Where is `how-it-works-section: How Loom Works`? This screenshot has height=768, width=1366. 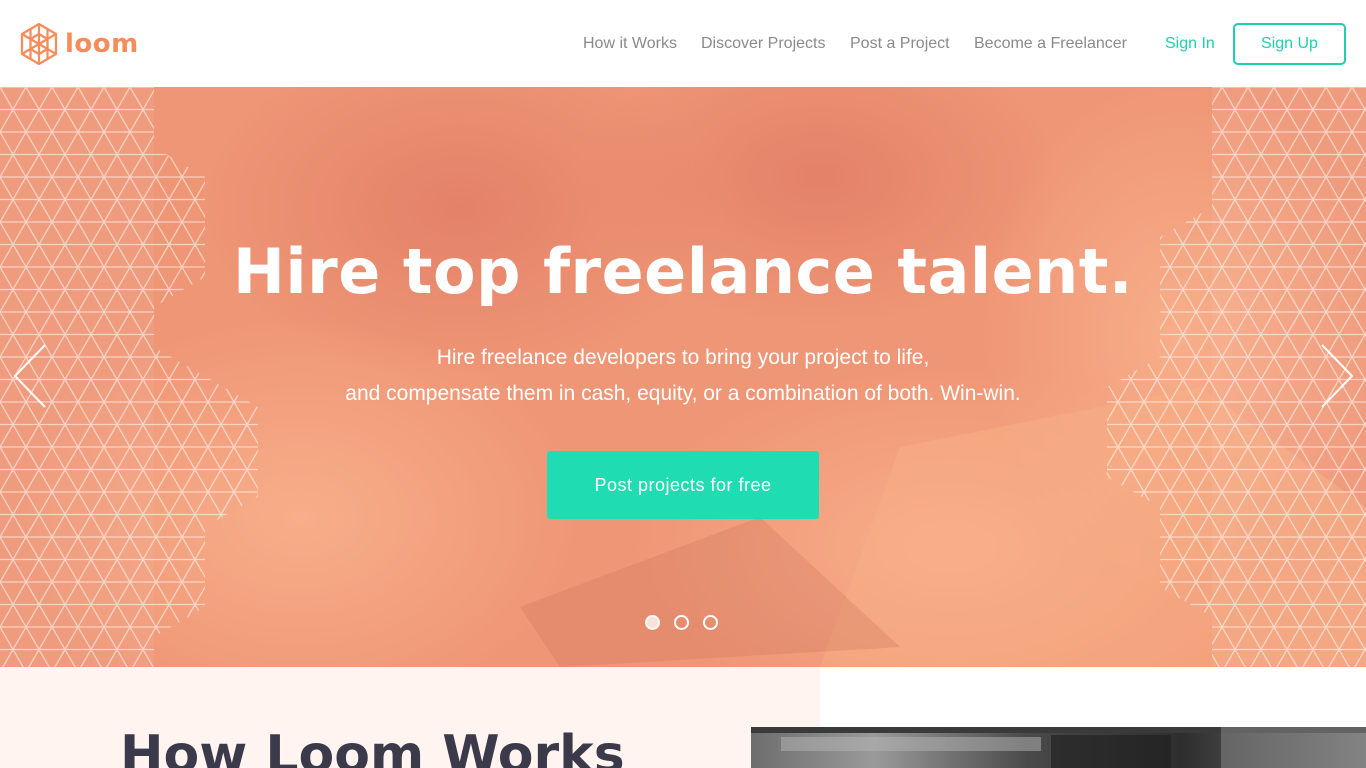
how-it-works-section: How Loom Works is located at coordinates (410, 717).